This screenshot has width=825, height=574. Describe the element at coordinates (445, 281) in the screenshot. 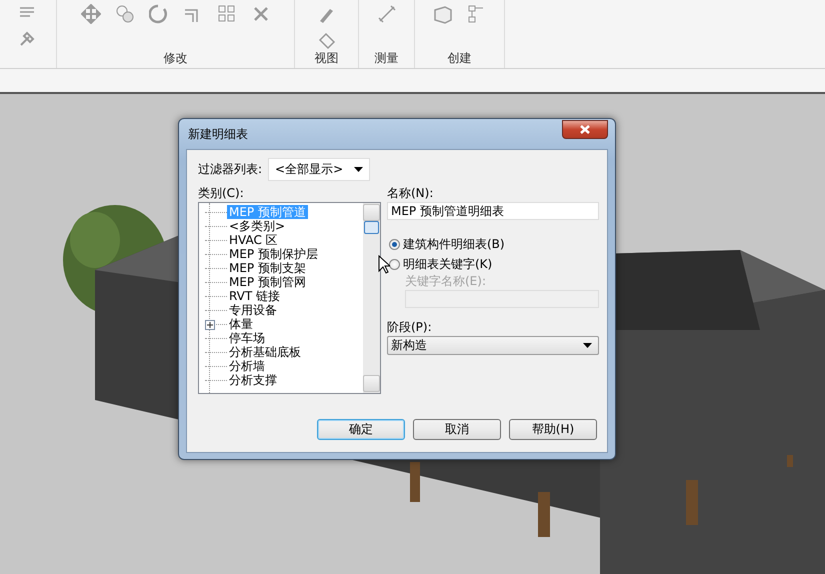

I see `key-name-label: 关键字名称(E):` at that location.